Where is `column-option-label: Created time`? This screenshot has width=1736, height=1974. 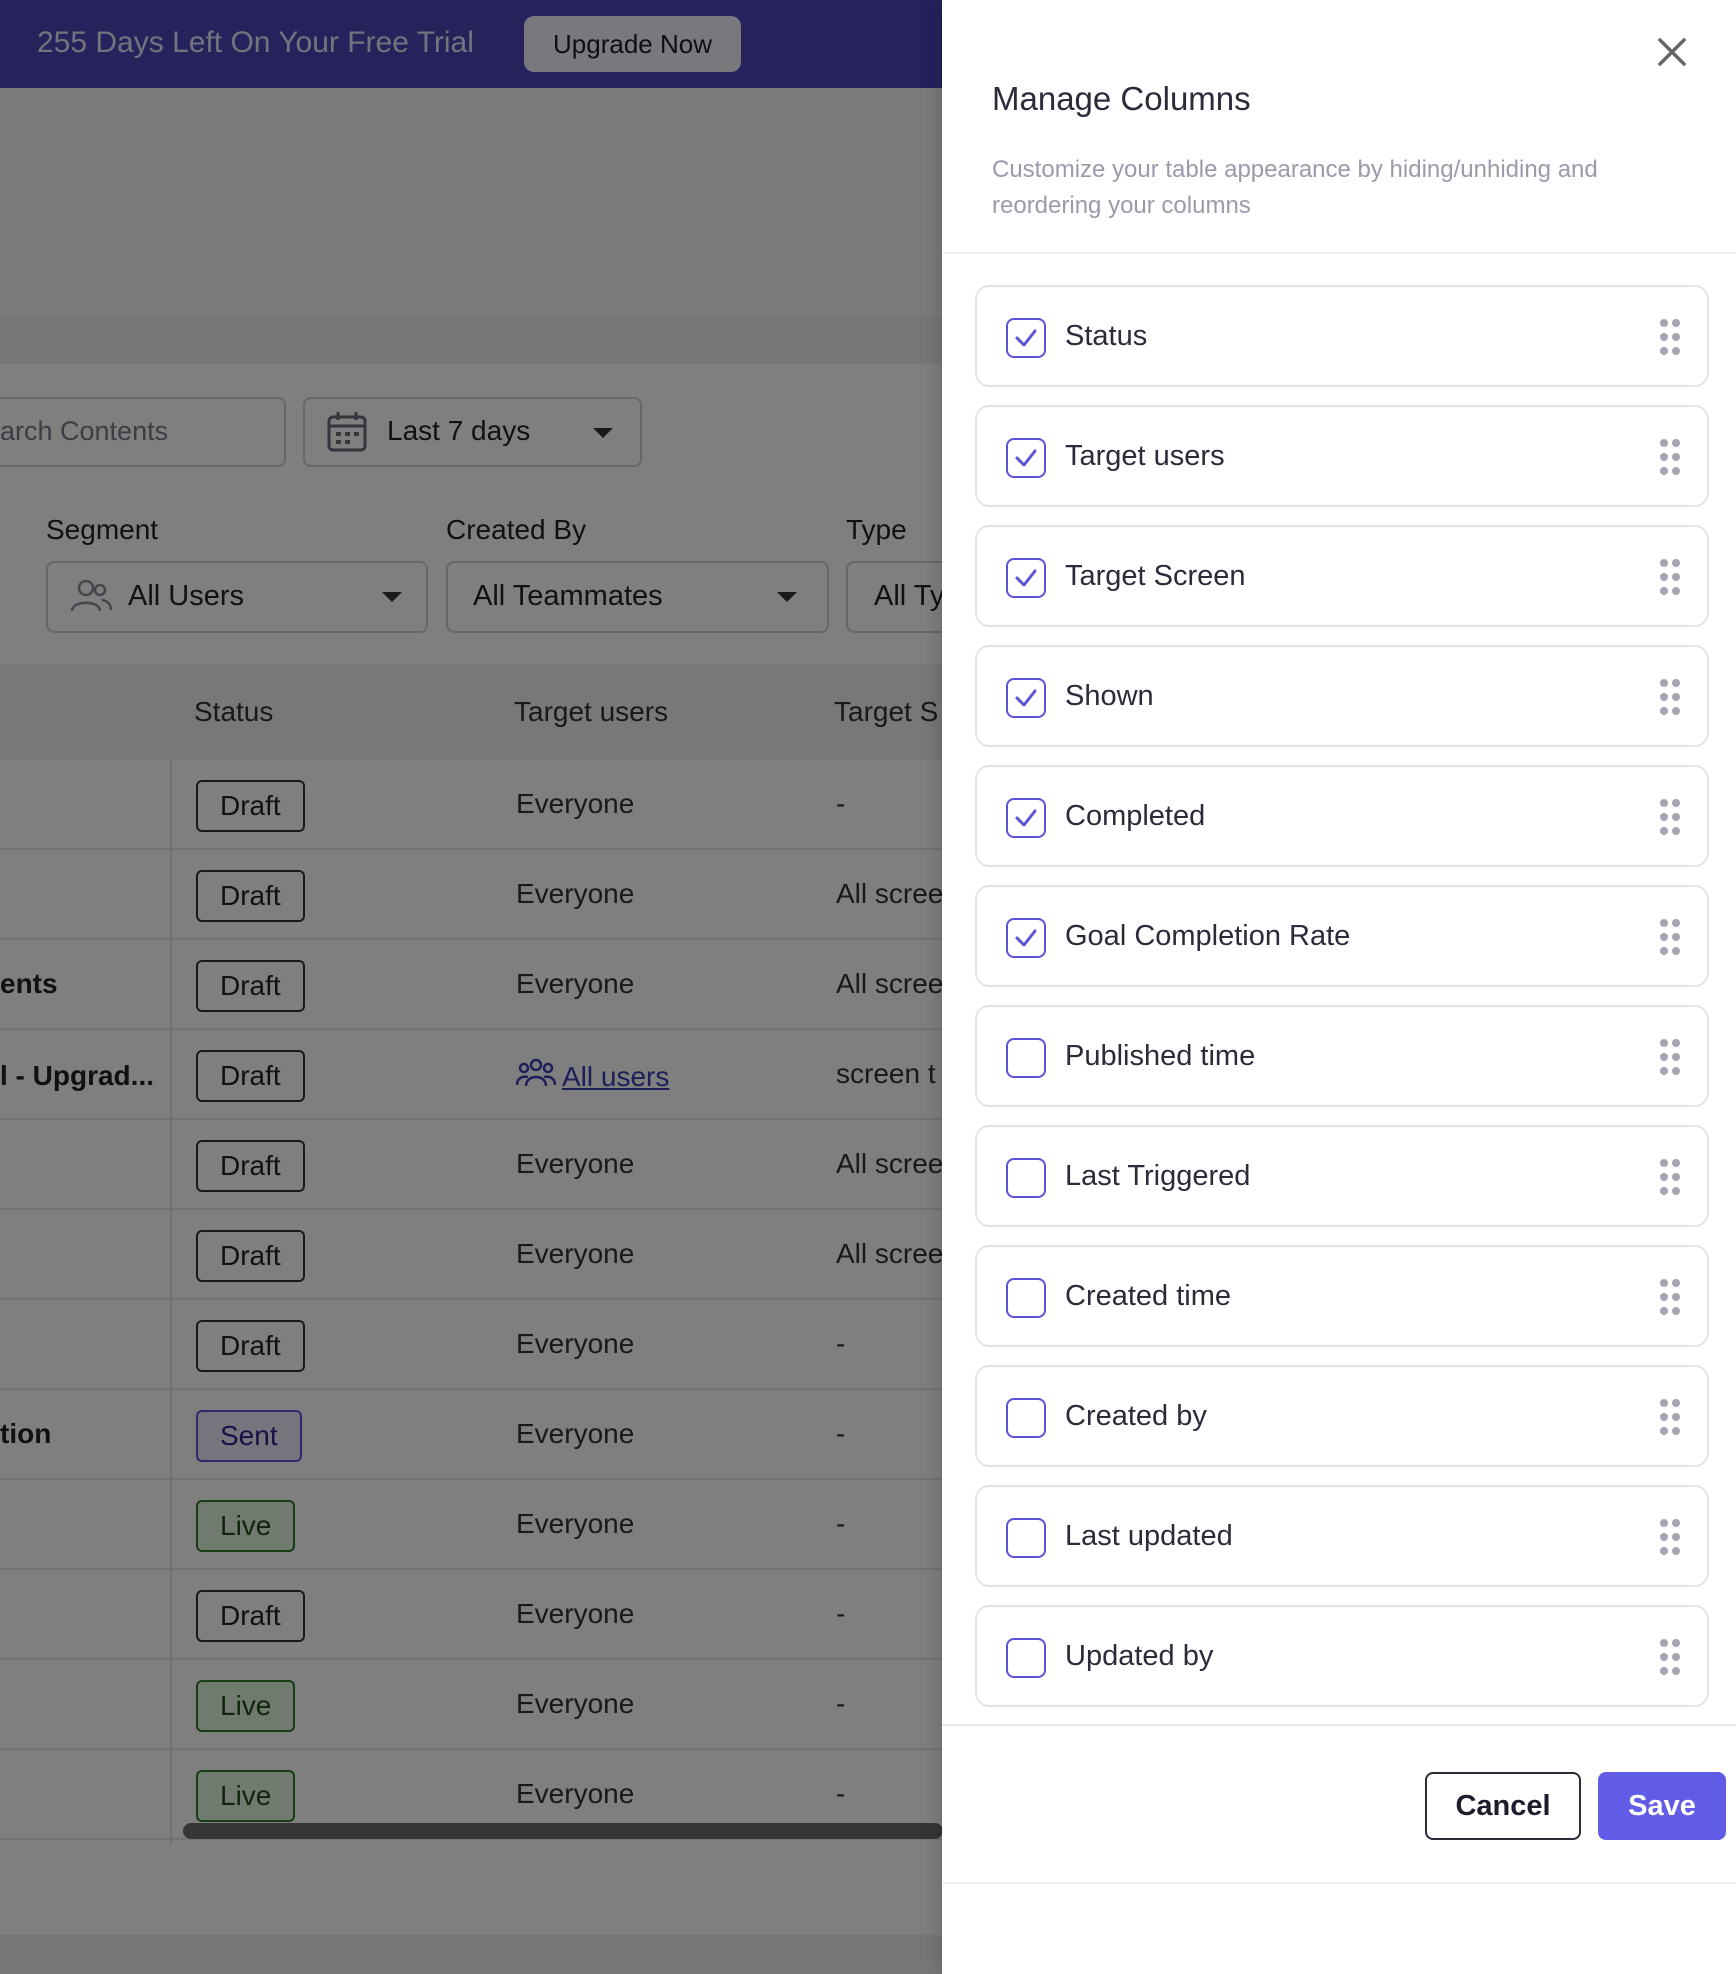 column-option-label: Created time is located at coordinates (1148, 1296).